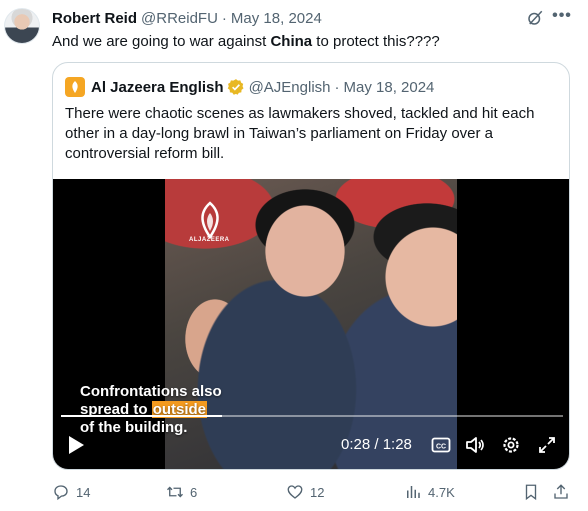 Image resolution: width=588 pixels, height=511 pixels. I want to click on reply-button: 14, so click(71, 492).